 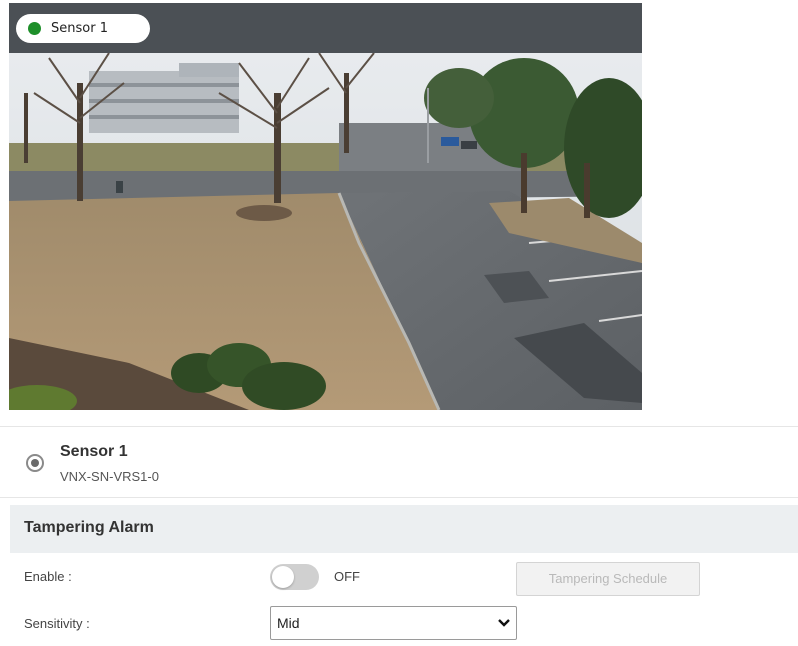 I want to click on sensor-radio-button, so click(x=35, y=463).